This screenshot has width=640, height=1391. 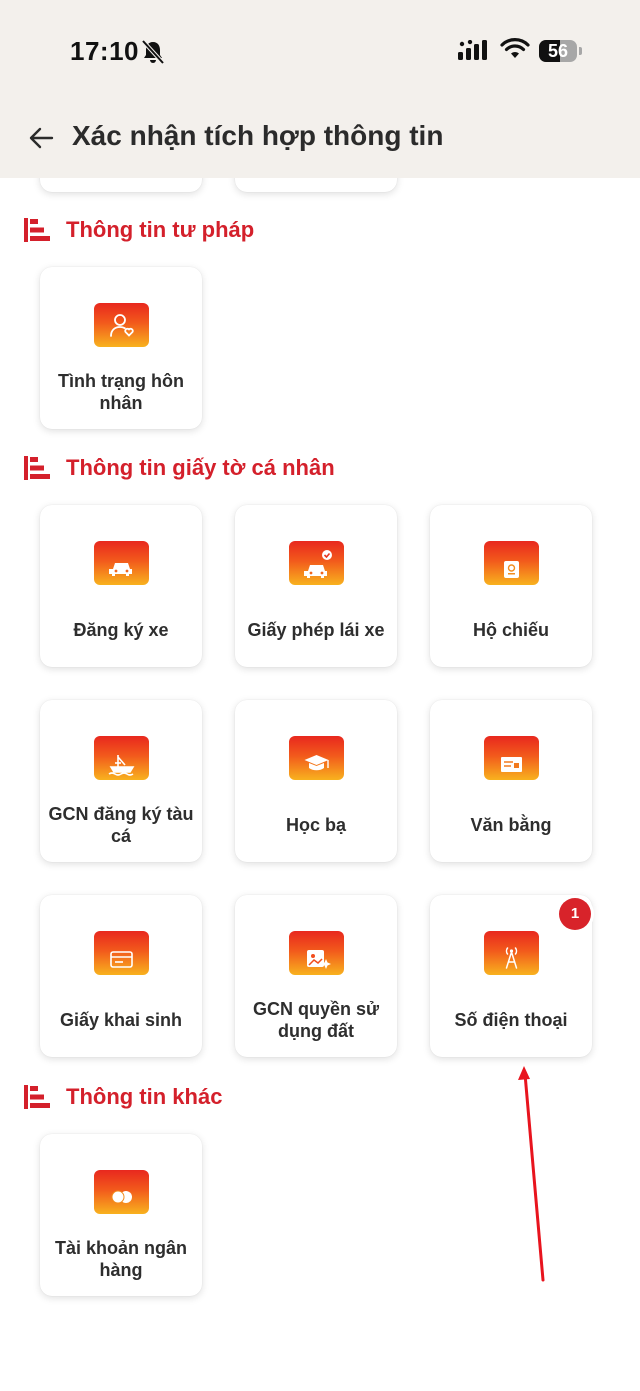 What do you see at coordinates (121, 392) in the screenshot?
I see `card-label: Tình trạng hôn nhân` at bounding box center [121, 392].